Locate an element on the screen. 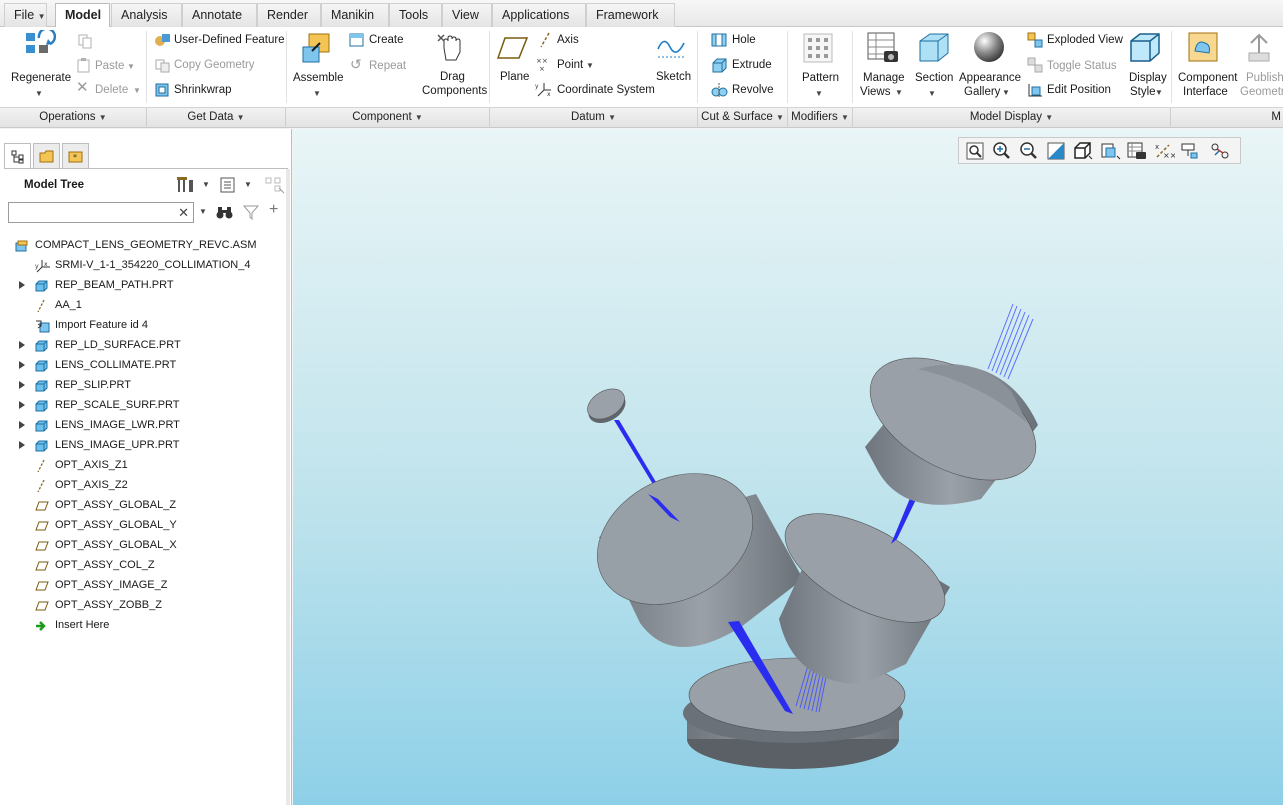  toggle-status-label: Toggle Status is located at coordinates (1082, 66).